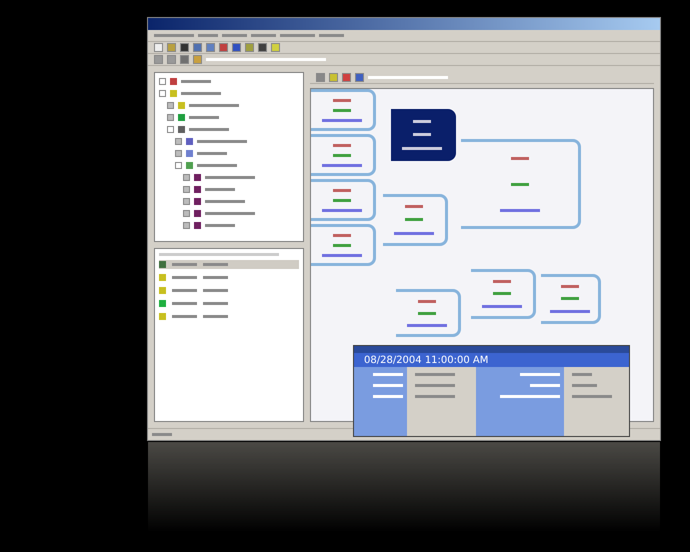 This screenshot has width=690, height=552. Describe the element at coordinates (266, 59) in the screenshot. I see `address-field` at that location.